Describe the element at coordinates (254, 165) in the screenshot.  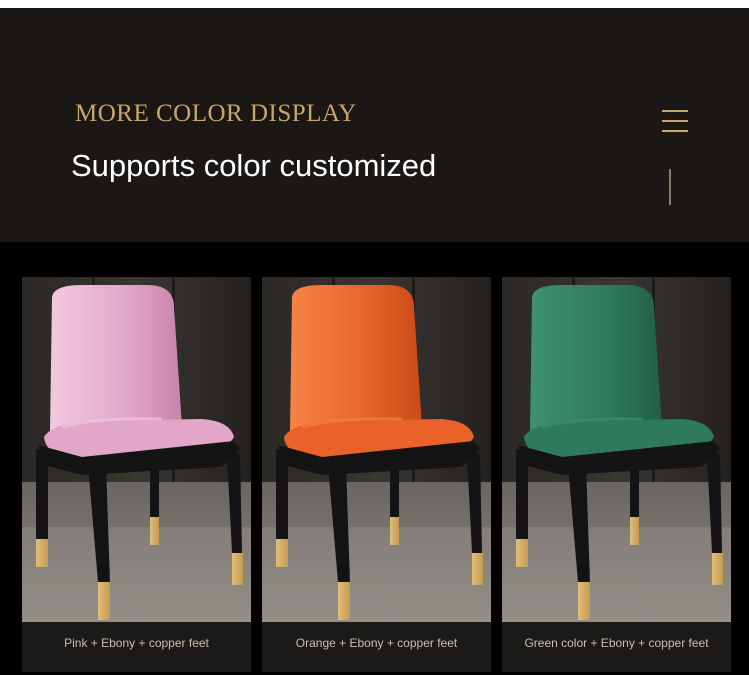
I see `section-subtitle: Supports color customized` at that location.